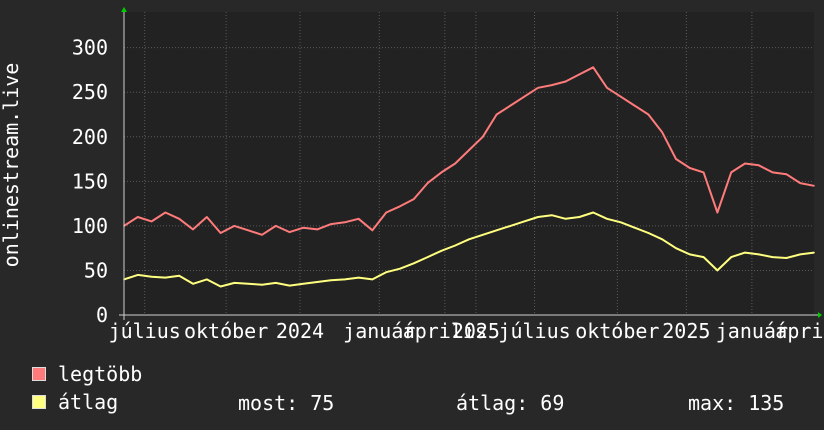 The width and height of the screenshot is (824, 430). Describe the element at coordinates (286, 403) in the screenshot. I see `stat-now: most: 75` at that location.